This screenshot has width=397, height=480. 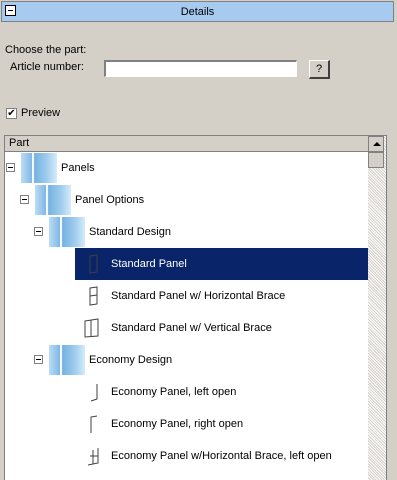 I want to click on tree-row-horizontal-brace: Standard Panel w/ Horizontal Brace, so click(x=186, y=296).